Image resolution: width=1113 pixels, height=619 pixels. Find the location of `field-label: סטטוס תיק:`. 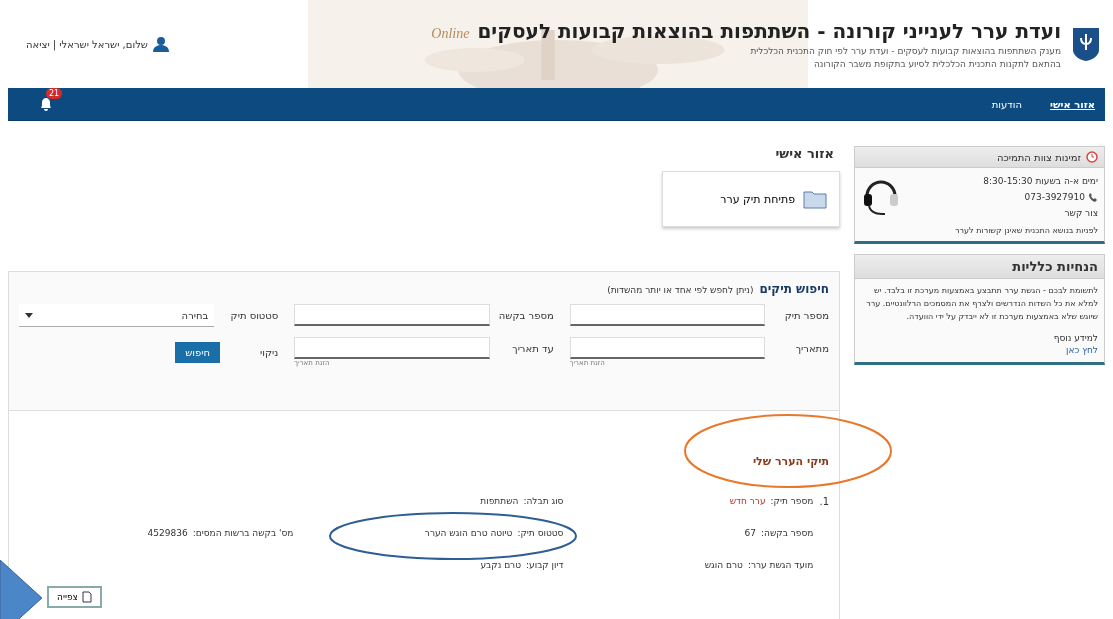

field-label: סטטוס תיק: is located at coordinates (540, 533).